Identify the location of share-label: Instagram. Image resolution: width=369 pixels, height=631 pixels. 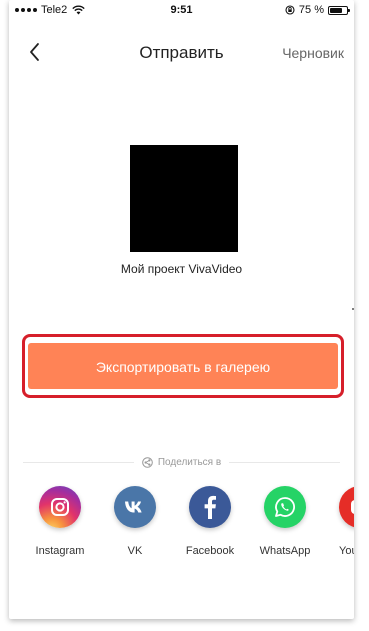
(60, 551).